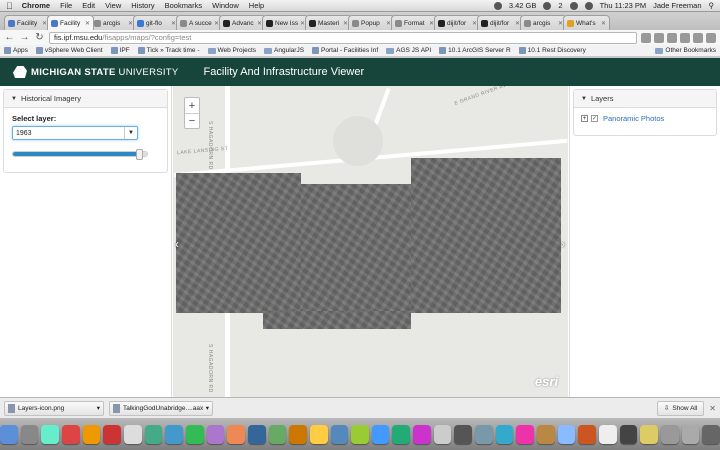 The width and height of the screenshot is (720, 450). Describe the element at coordinates (546, 381) in the screenshot. I see `esri-logo: esri` at that location.